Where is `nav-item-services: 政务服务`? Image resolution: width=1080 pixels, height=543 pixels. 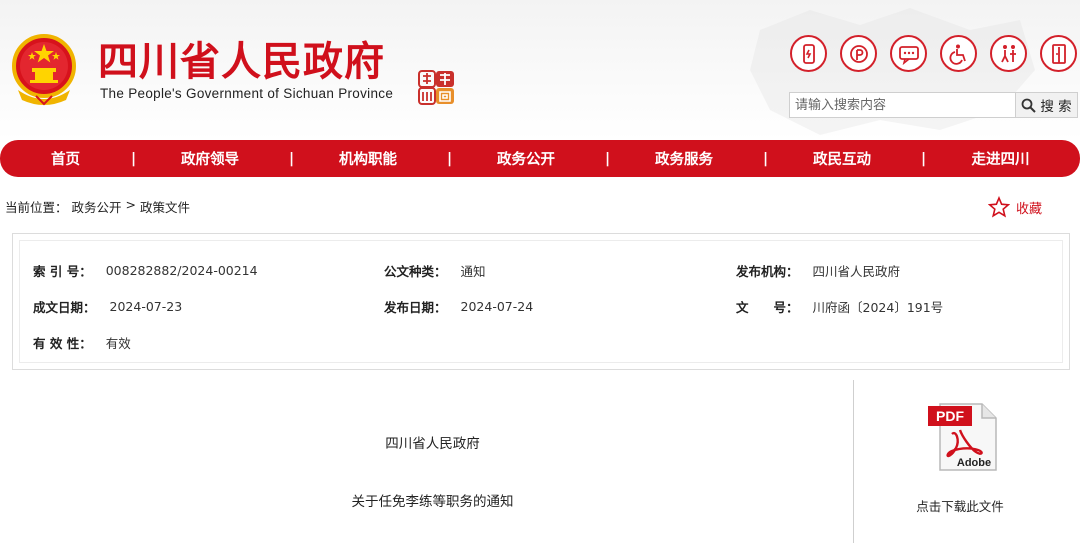 nav-item-services: 政务服务 is located at coordinates (684, 158).